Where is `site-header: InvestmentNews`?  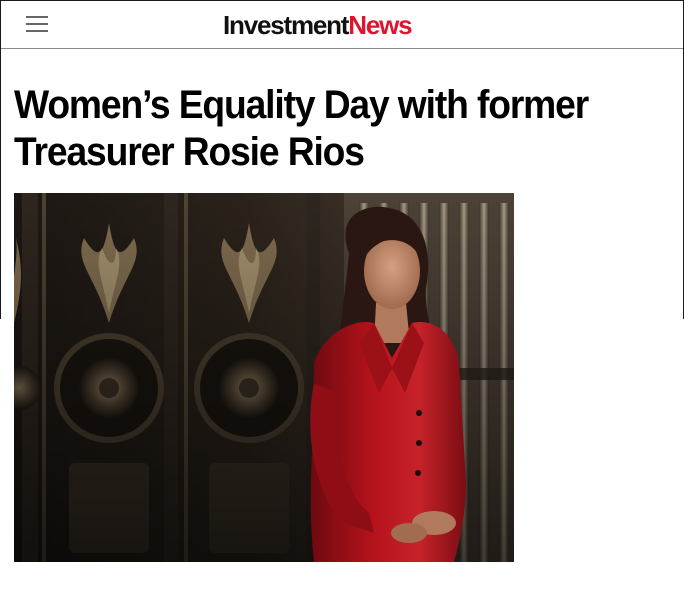 site-header: InvestmentNews is located at coordinates (342, 25).